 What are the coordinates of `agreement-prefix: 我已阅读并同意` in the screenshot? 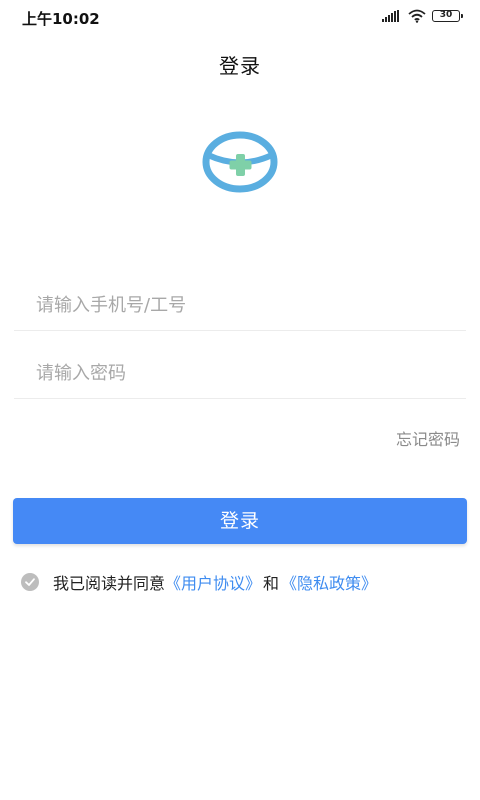 It's located at (109, 583).